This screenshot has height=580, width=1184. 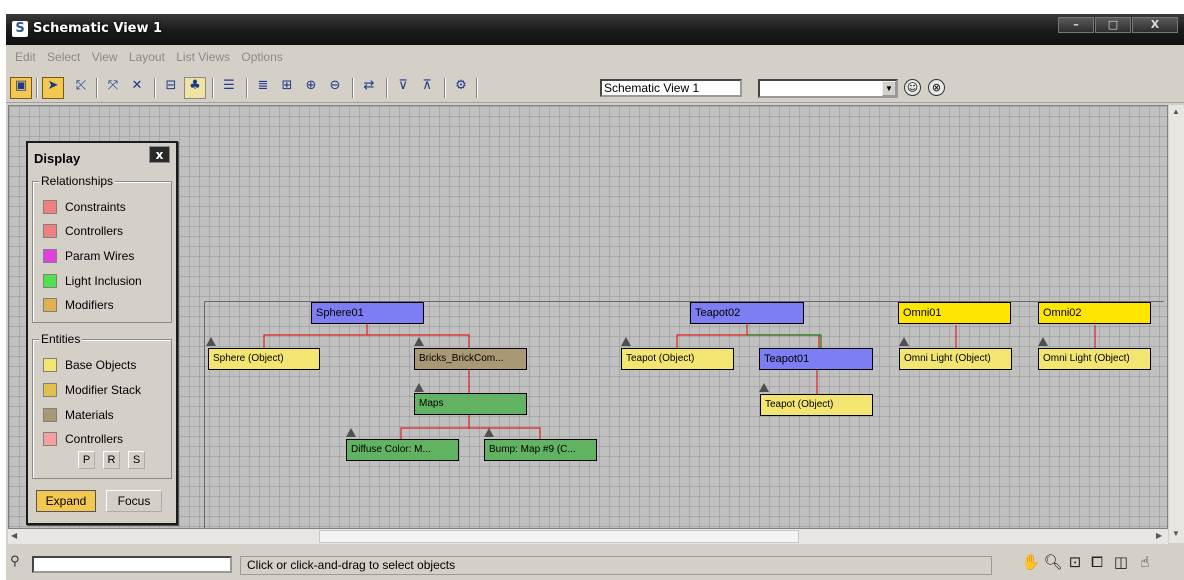 What do you see at coordinates (671, 88) in the screenshot?
I see `view-name-field: Schematic View 1` at bounding box center [671, 88].